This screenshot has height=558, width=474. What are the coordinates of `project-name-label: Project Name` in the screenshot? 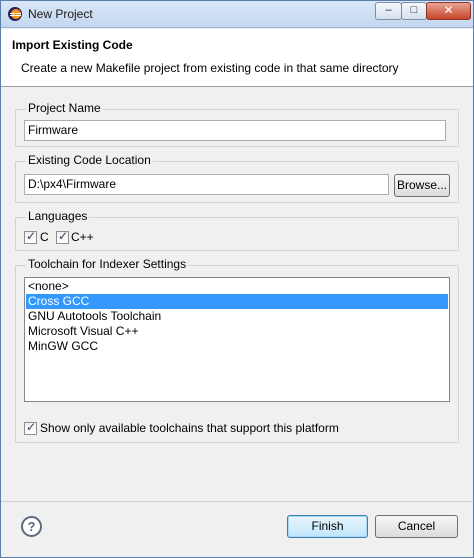 It's located at (64, 108).